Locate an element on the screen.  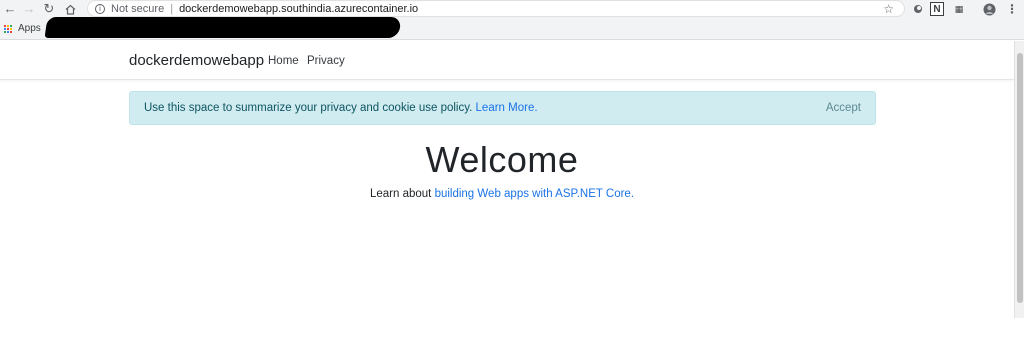
info-icon: i is located at coordinates (100, 8).